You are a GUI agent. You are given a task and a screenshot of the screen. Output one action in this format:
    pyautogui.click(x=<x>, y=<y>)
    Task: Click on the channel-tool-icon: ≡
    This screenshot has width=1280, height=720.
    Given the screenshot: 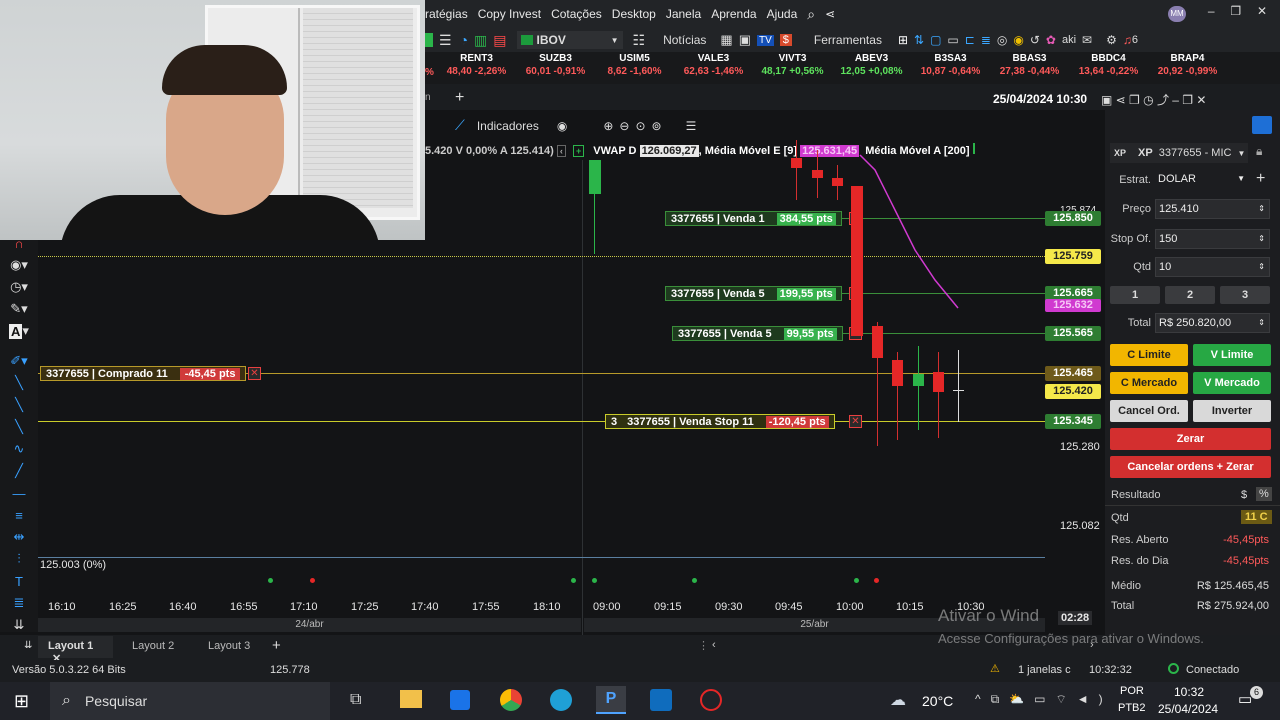 What is the action you would take?
    pyautogui.click(x=19, y=515)
    